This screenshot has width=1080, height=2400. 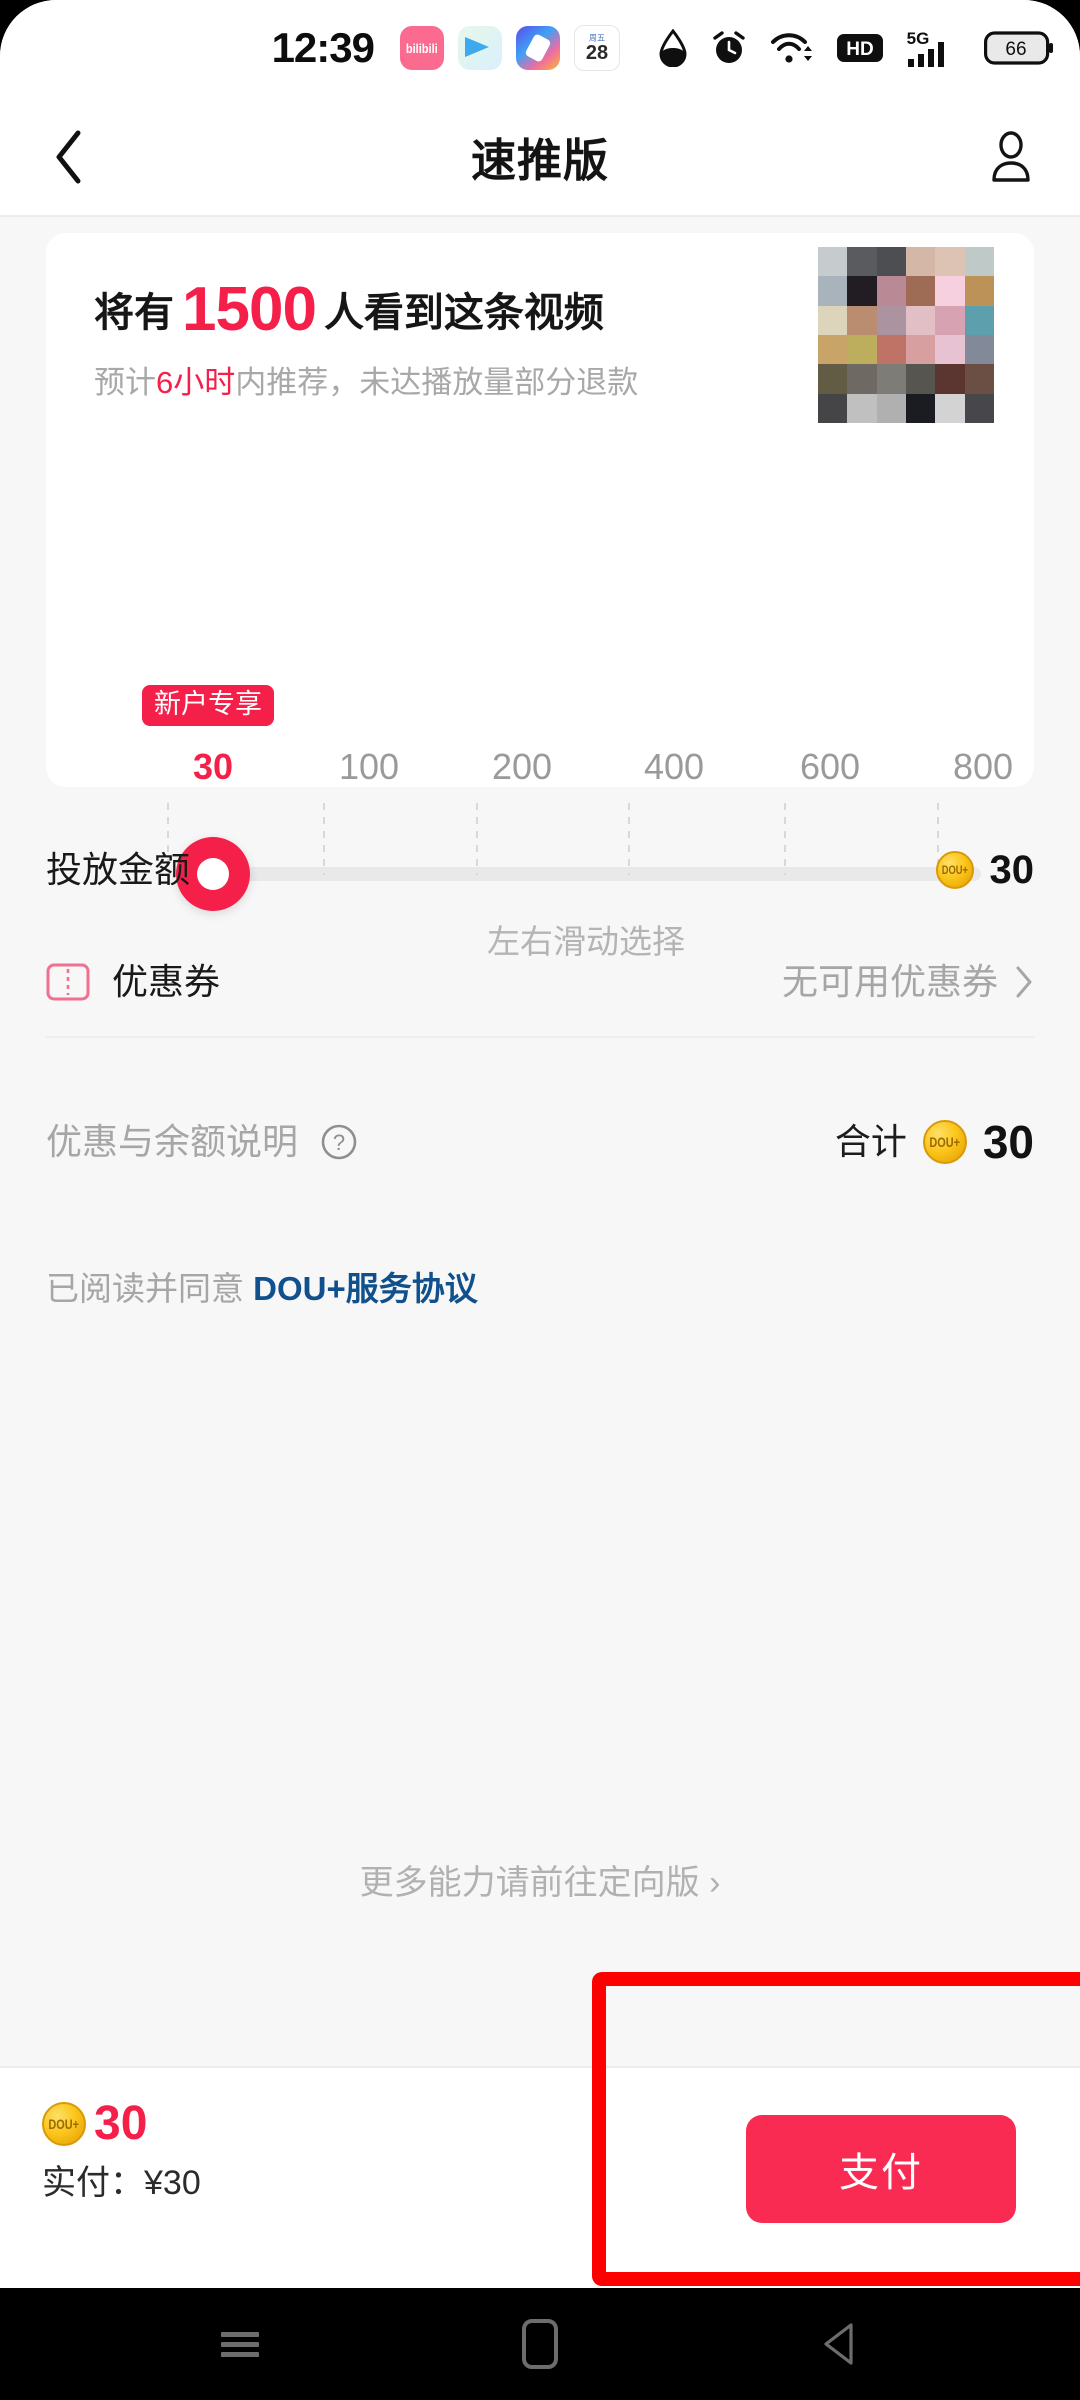 I want to click on coupon-row: 优惠券 无可用优惠券, so click(x=540, y=982).